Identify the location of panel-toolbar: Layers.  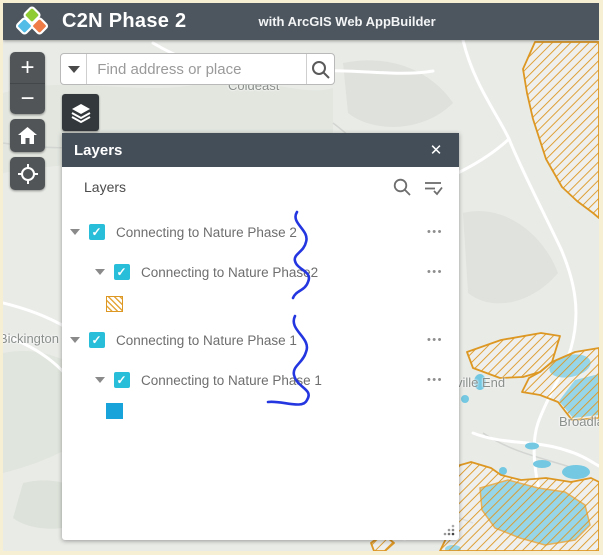
(260, 187).